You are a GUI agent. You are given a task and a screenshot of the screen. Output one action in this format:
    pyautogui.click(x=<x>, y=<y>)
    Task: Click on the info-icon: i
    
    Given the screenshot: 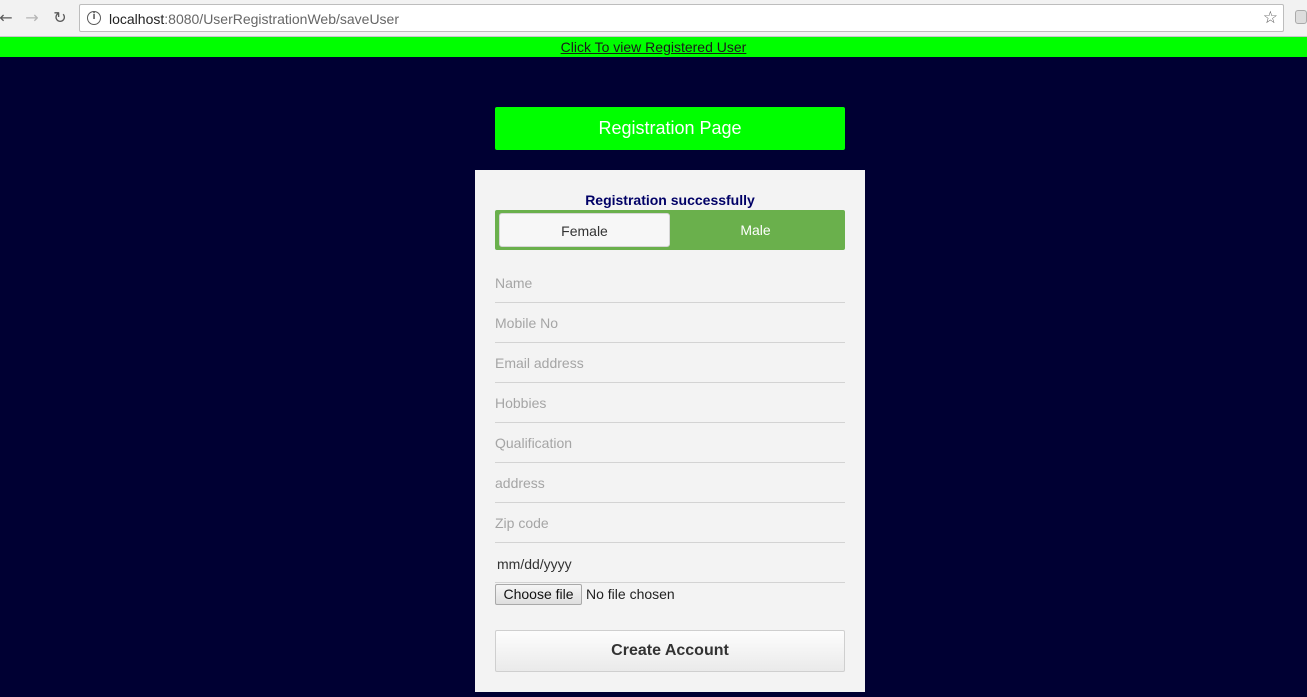 What is the action you would take?
    pyautogui.click(x=94, y=18)
    